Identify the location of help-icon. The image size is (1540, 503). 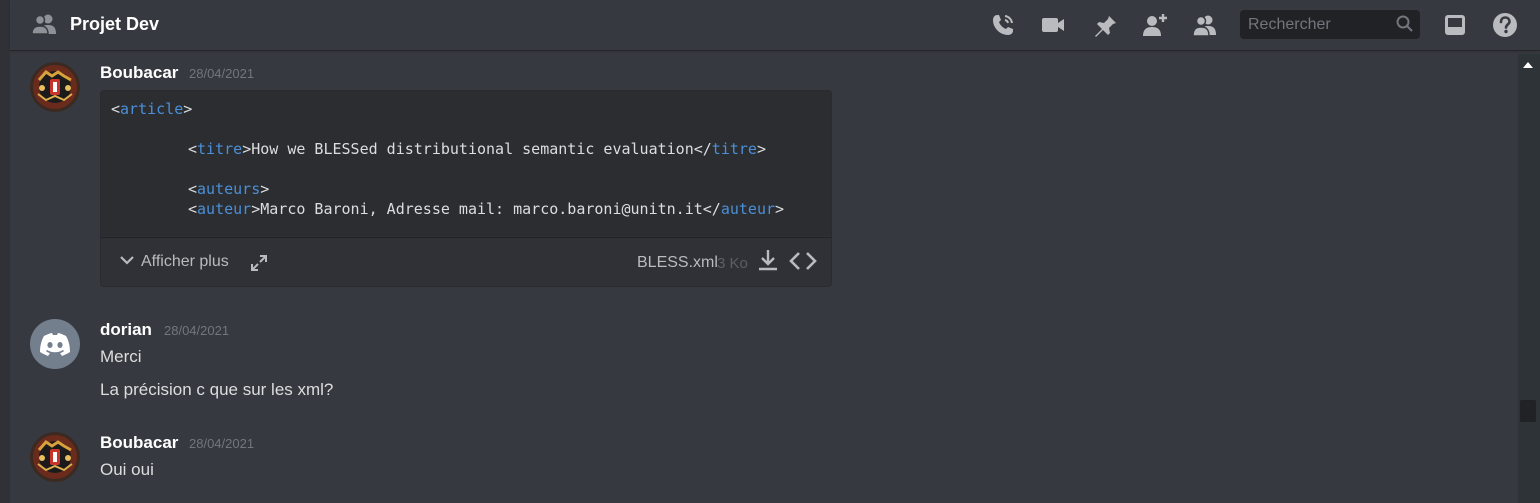
(1505, 25).